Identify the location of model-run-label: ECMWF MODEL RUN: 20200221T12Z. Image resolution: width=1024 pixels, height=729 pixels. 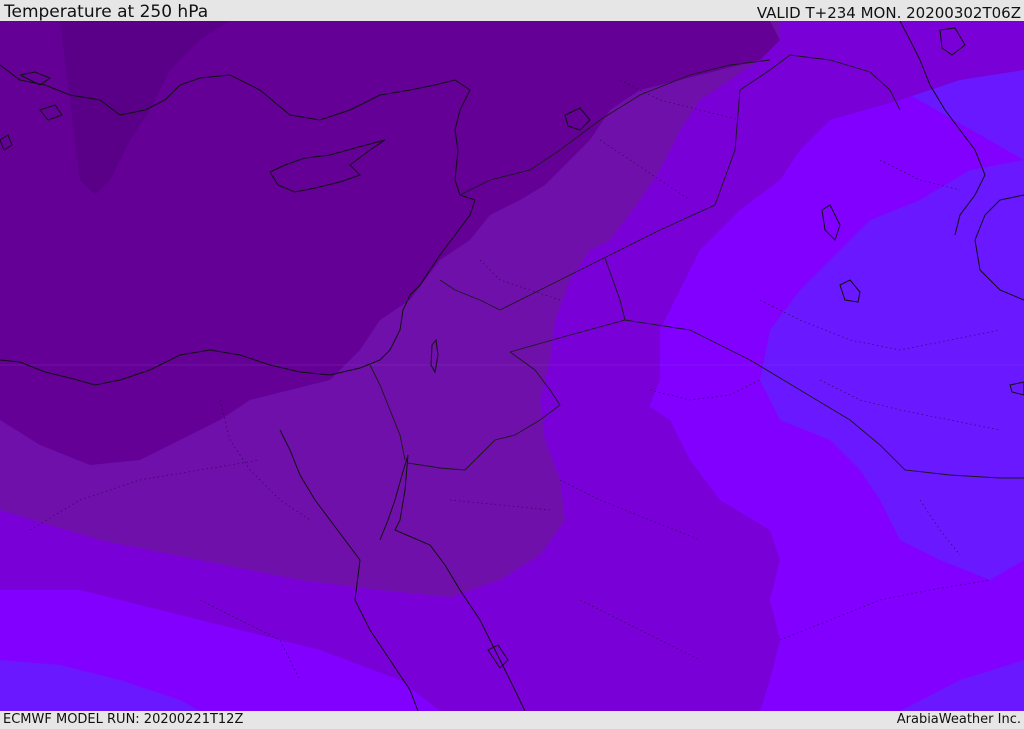
(123, 719).